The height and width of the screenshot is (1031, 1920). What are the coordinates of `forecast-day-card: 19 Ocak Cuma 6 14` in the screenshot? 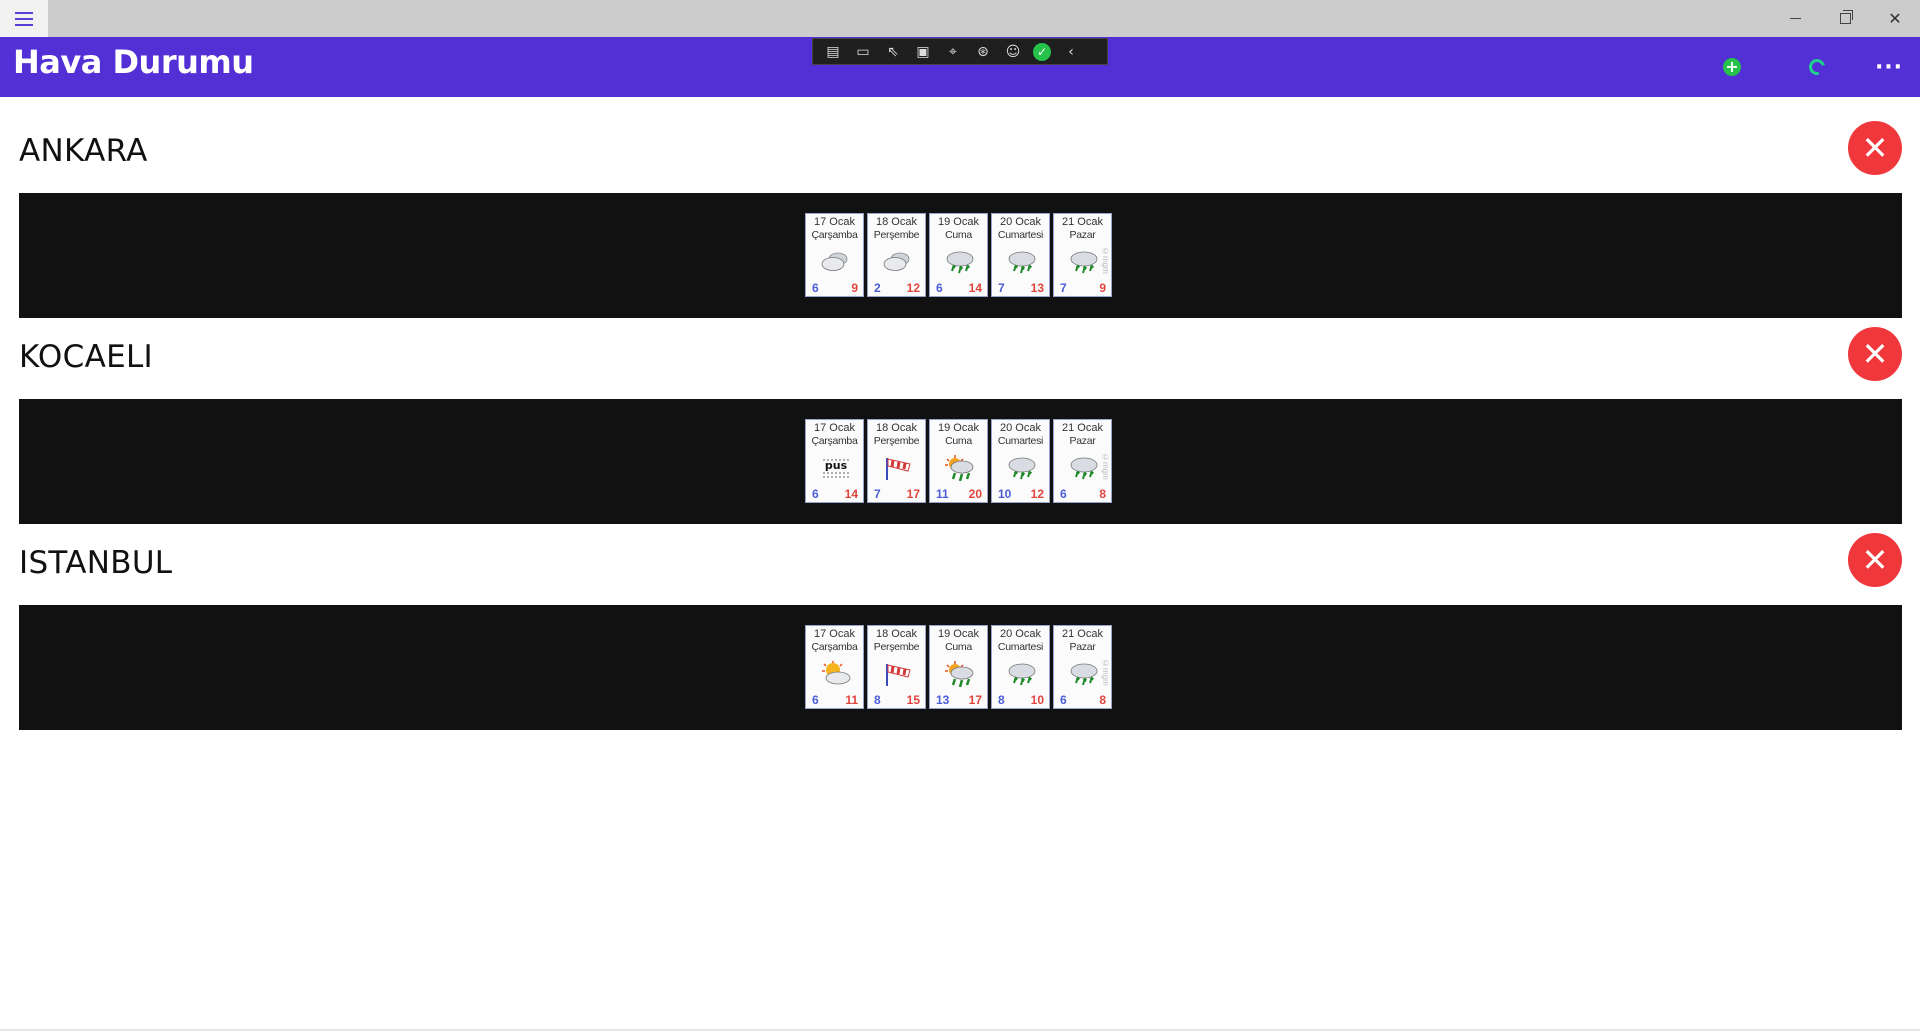 It's located at (958, 255).